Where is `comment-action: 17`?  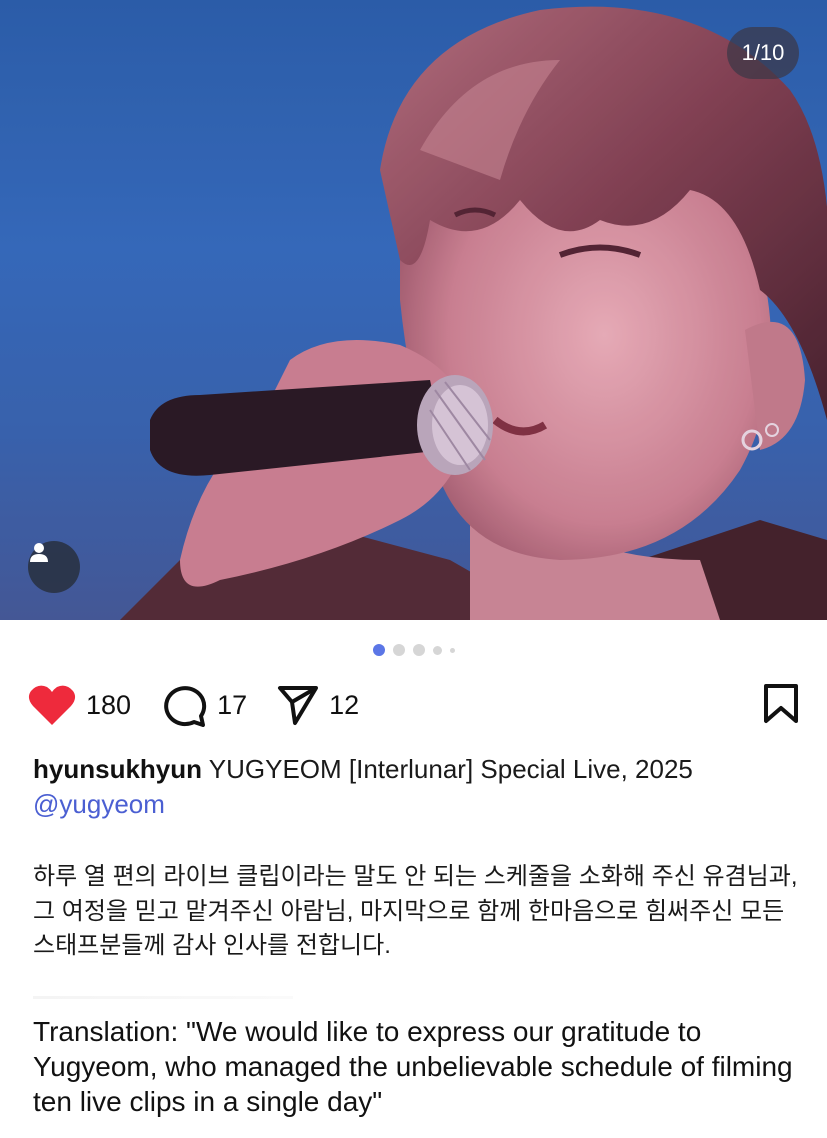 comment-action: 17 is located at coordinates (204, 705).